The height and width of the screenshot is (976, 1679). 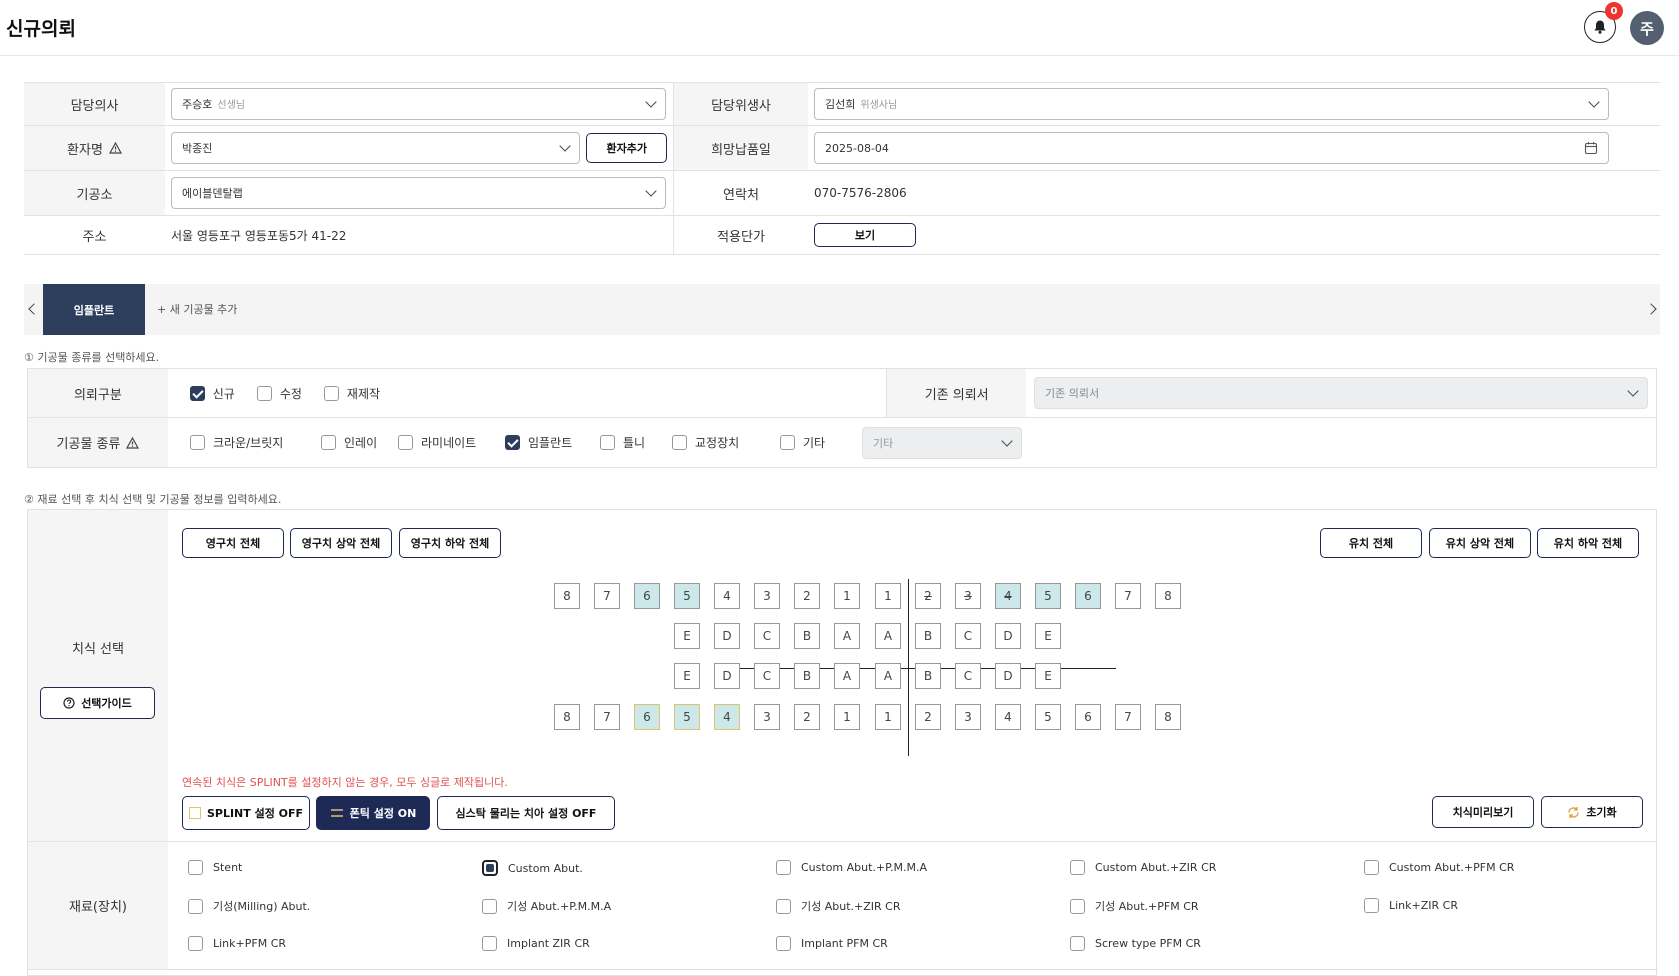 I want to click on tooth-upper-prim: D, so click(x=1008, y=636).